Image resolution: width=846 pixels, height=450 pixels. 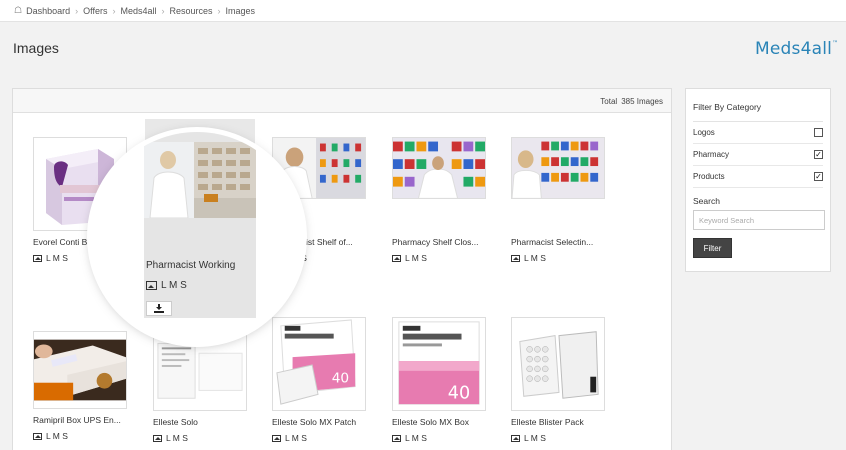 I want to click on magnifier-background, so click(x=118, y=237).